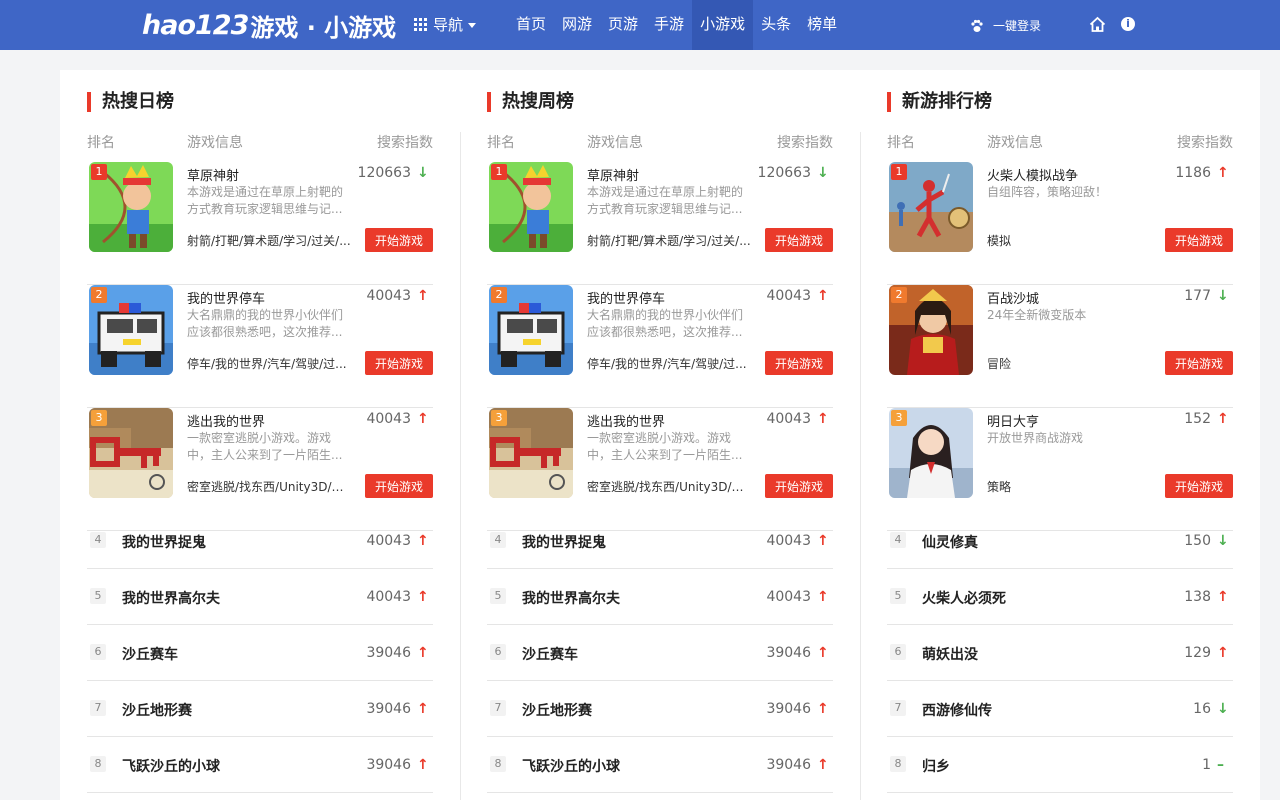 The width and height of the screenshot is (1280, 800). I want to click on ranked-game-row: 5 火柴人必须死 138 ↑, so click(1060, 597).